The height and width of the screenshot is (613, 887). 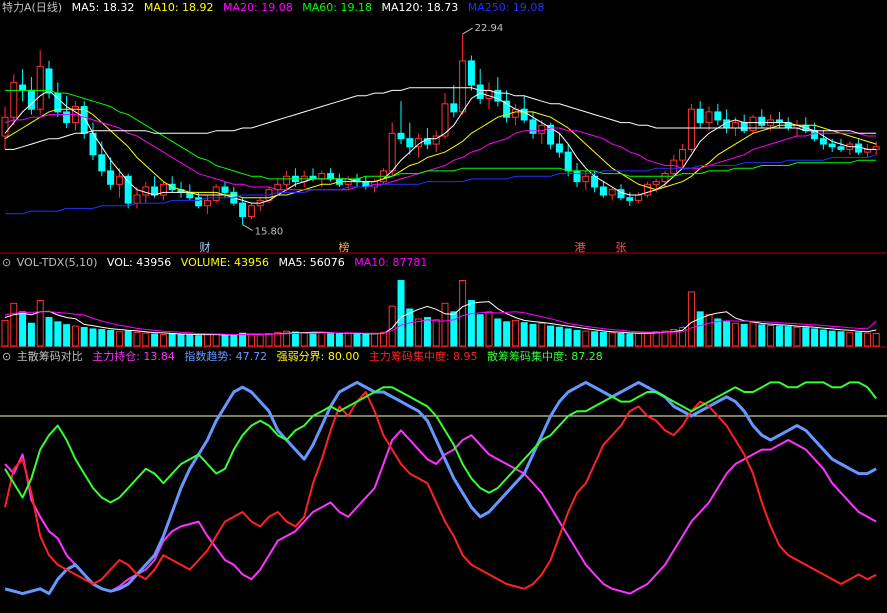 I want to click on event-marker: 港, so click(x=580, y=247).